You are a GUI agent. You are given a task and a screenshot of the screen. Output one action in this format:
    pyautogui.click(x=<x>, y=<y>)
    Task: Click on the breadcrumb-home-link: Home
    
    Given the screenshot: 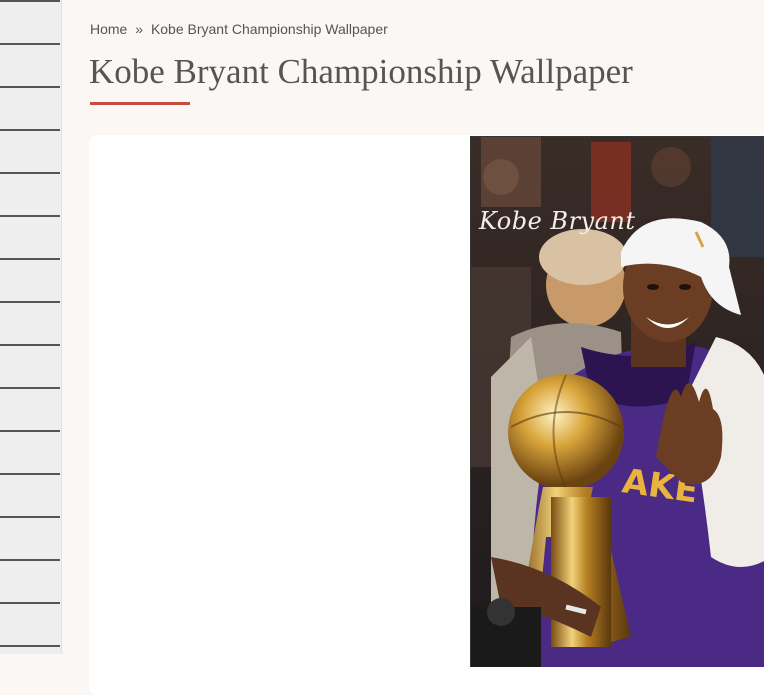 What is the action you would take?
    pyautogui.click(x=108, y=29)
    